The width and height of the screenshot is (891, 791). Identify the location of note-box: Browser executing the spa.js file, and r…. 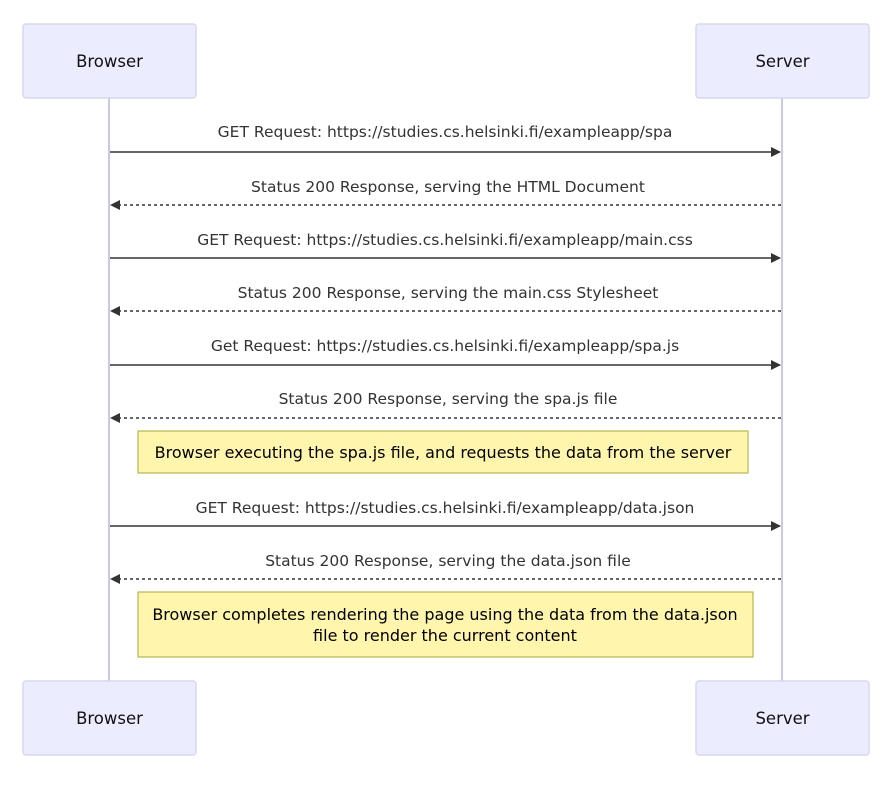
(443, 452).